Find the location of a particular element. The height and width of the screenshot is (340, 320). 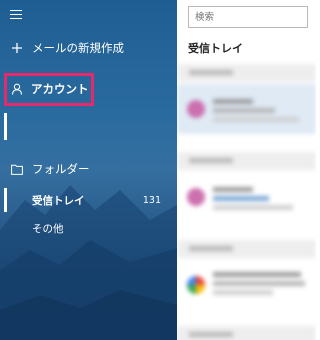

account-label: アカウント is located at coordinates (60, 89).